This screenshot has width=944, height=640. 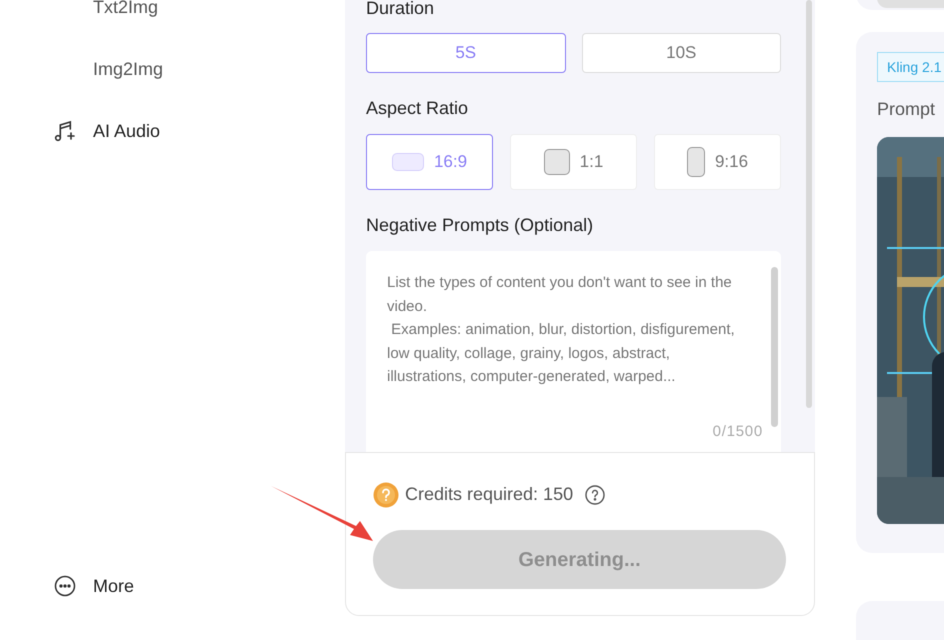 What do you see at coordinates (573, 351) in the screenshot?
I see `negative-prompt-field: List the types of content you don't want to see in the video. Examples: animation, blur, distortion, disfigurement, low quality, collage, grainy, logos, abstract, illustrations, computer-generated, warped... 0/1500` at bounding box center [573, 351].